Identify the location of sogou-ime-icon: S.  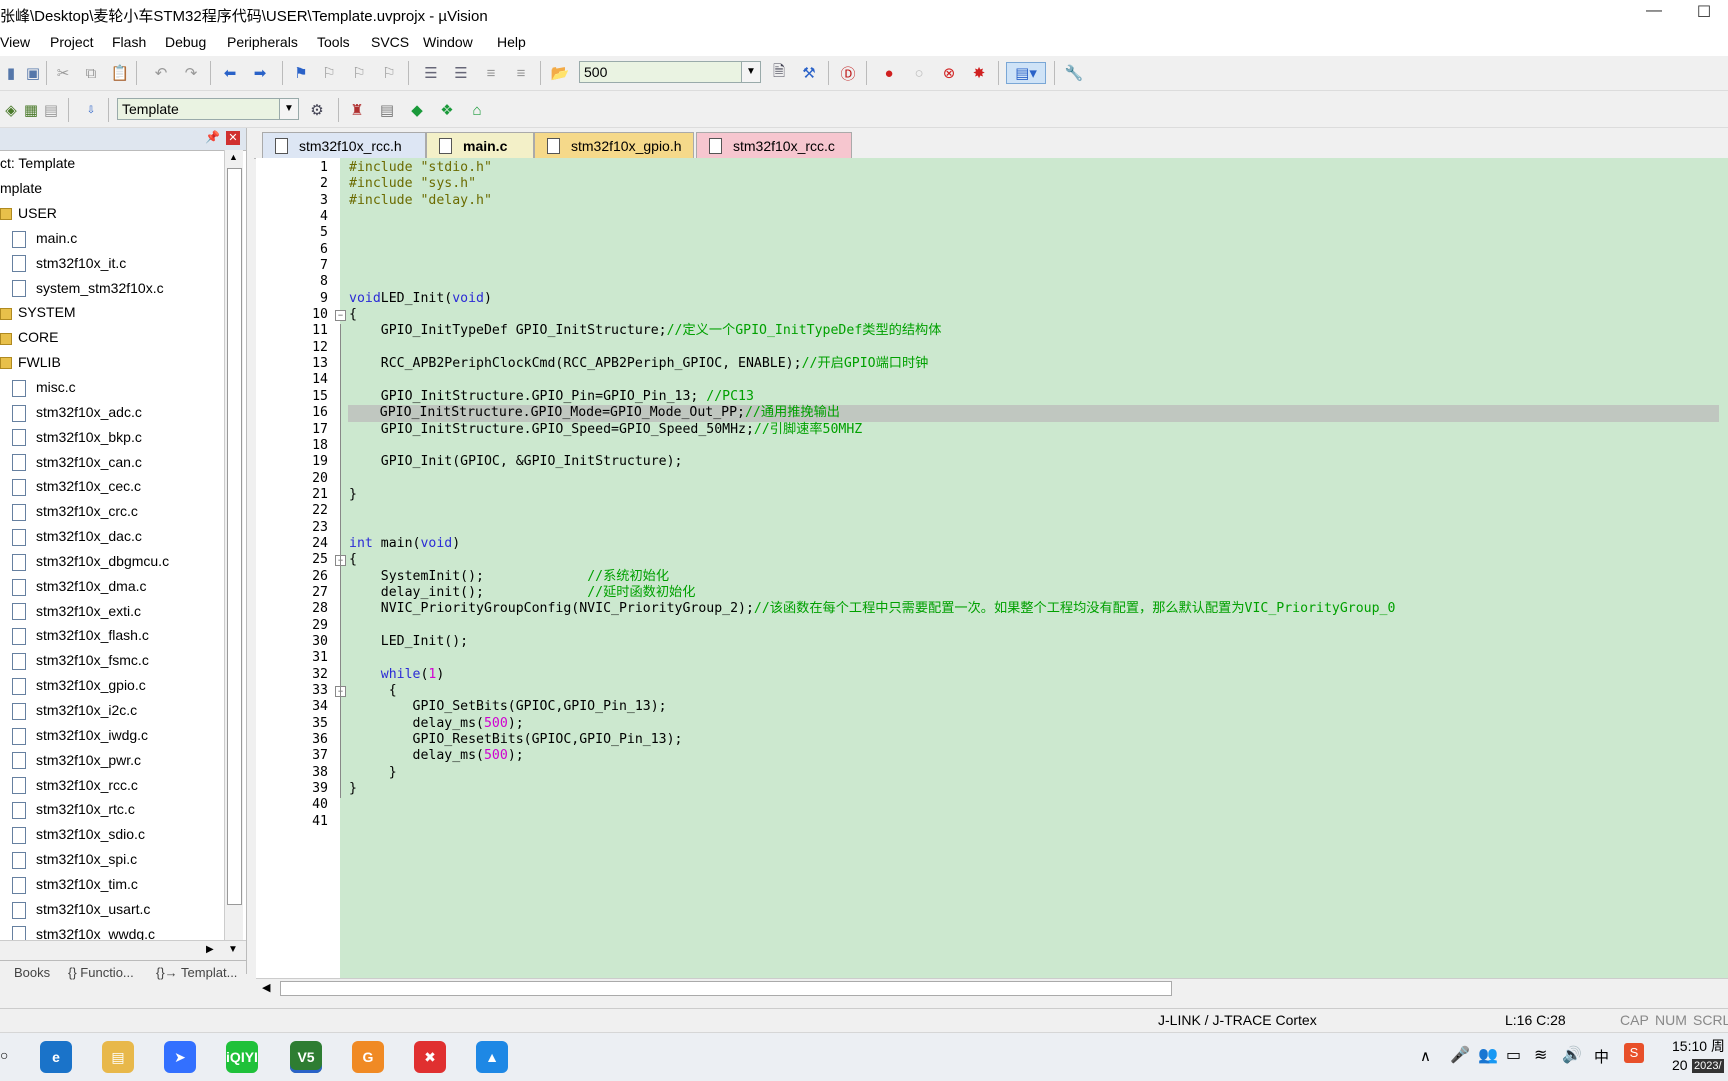
(1634, 1053).